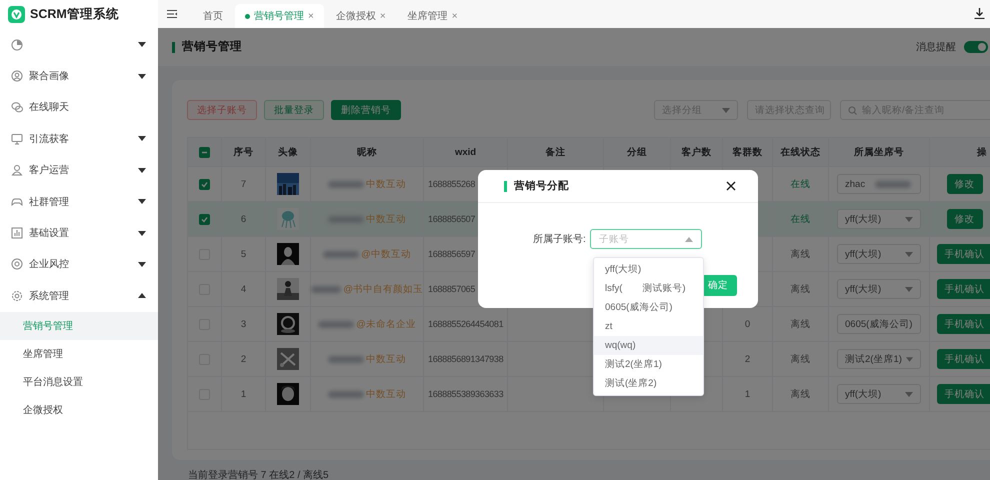 This screenshot has width=990, height=480. I want to click on table-cell: 1688856891347938, so click(466, 359).